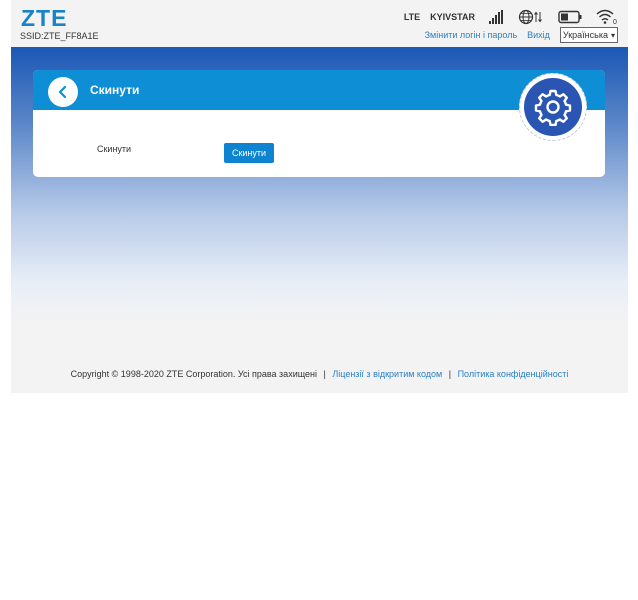 The image size is (638, 600). Describe the element at coordinates (606, 17) in the screenshot. I see `wifi-icon: 0` at that location.